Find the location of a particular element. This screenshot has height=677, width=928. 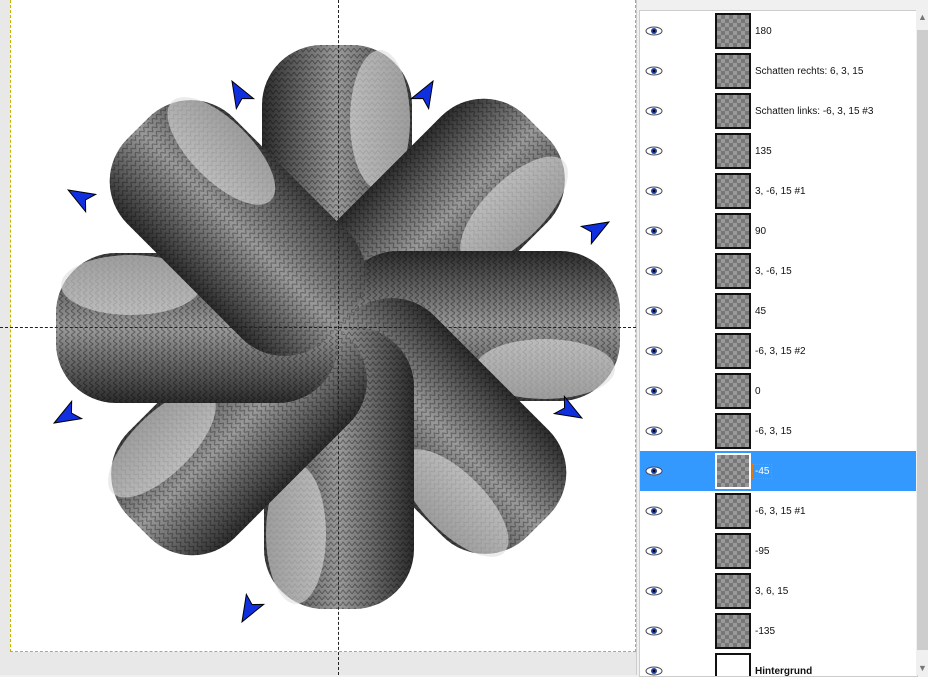

scrollbar-thumb is located at coordinates (922, 340).